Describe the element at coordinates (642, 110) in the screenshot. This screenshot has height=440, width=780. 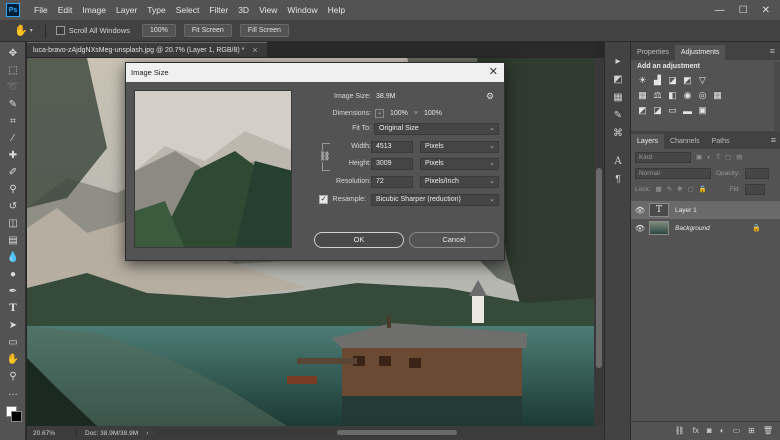
I see `invert-icon: ◩` at that location.